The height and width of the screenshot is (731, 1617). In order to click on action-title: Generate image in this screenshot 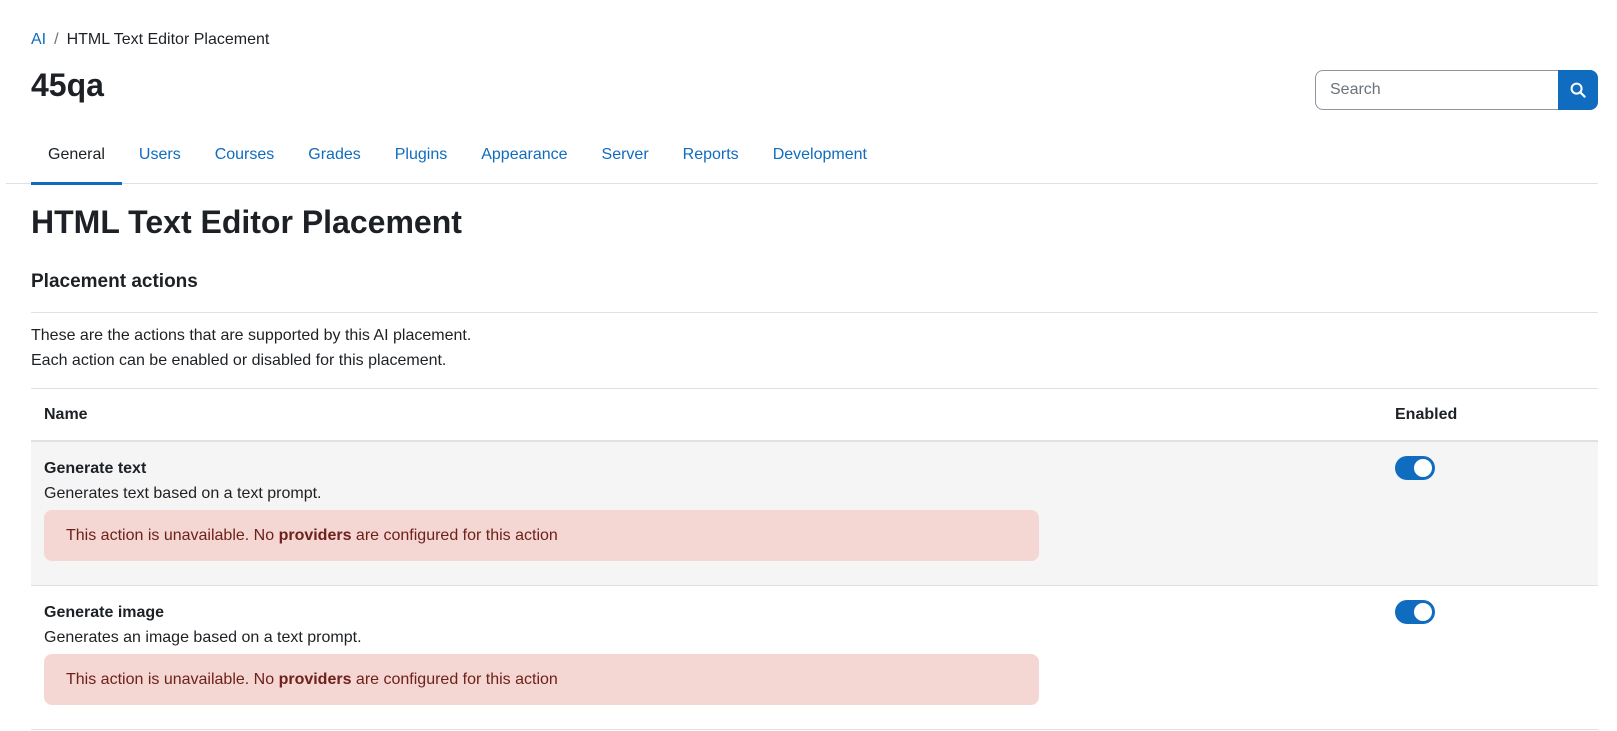, I will do `click(104, 612)`.